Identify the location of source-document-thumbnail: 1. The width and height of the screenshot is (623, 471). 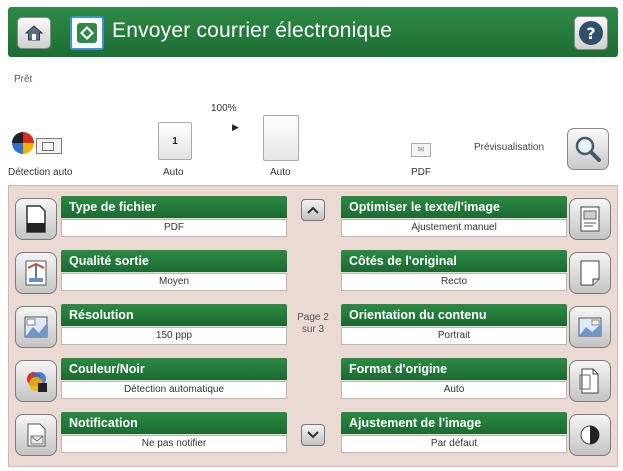
(175, 141).